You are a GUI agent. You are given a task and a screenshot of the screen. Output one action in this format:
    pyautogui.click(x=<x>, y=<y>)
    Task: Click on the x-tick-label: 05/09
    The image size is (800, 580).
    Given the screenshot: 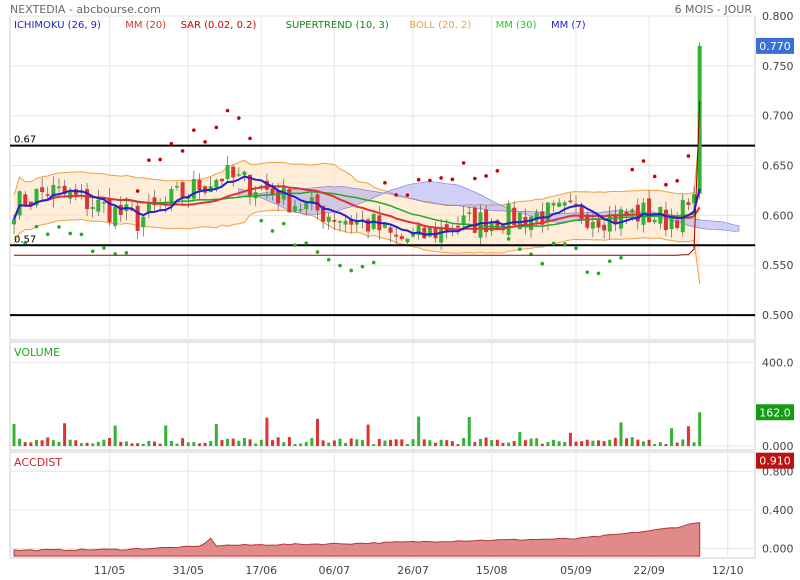 What is the action you would take?
    pyautogui.click(x=576, y=570)
    